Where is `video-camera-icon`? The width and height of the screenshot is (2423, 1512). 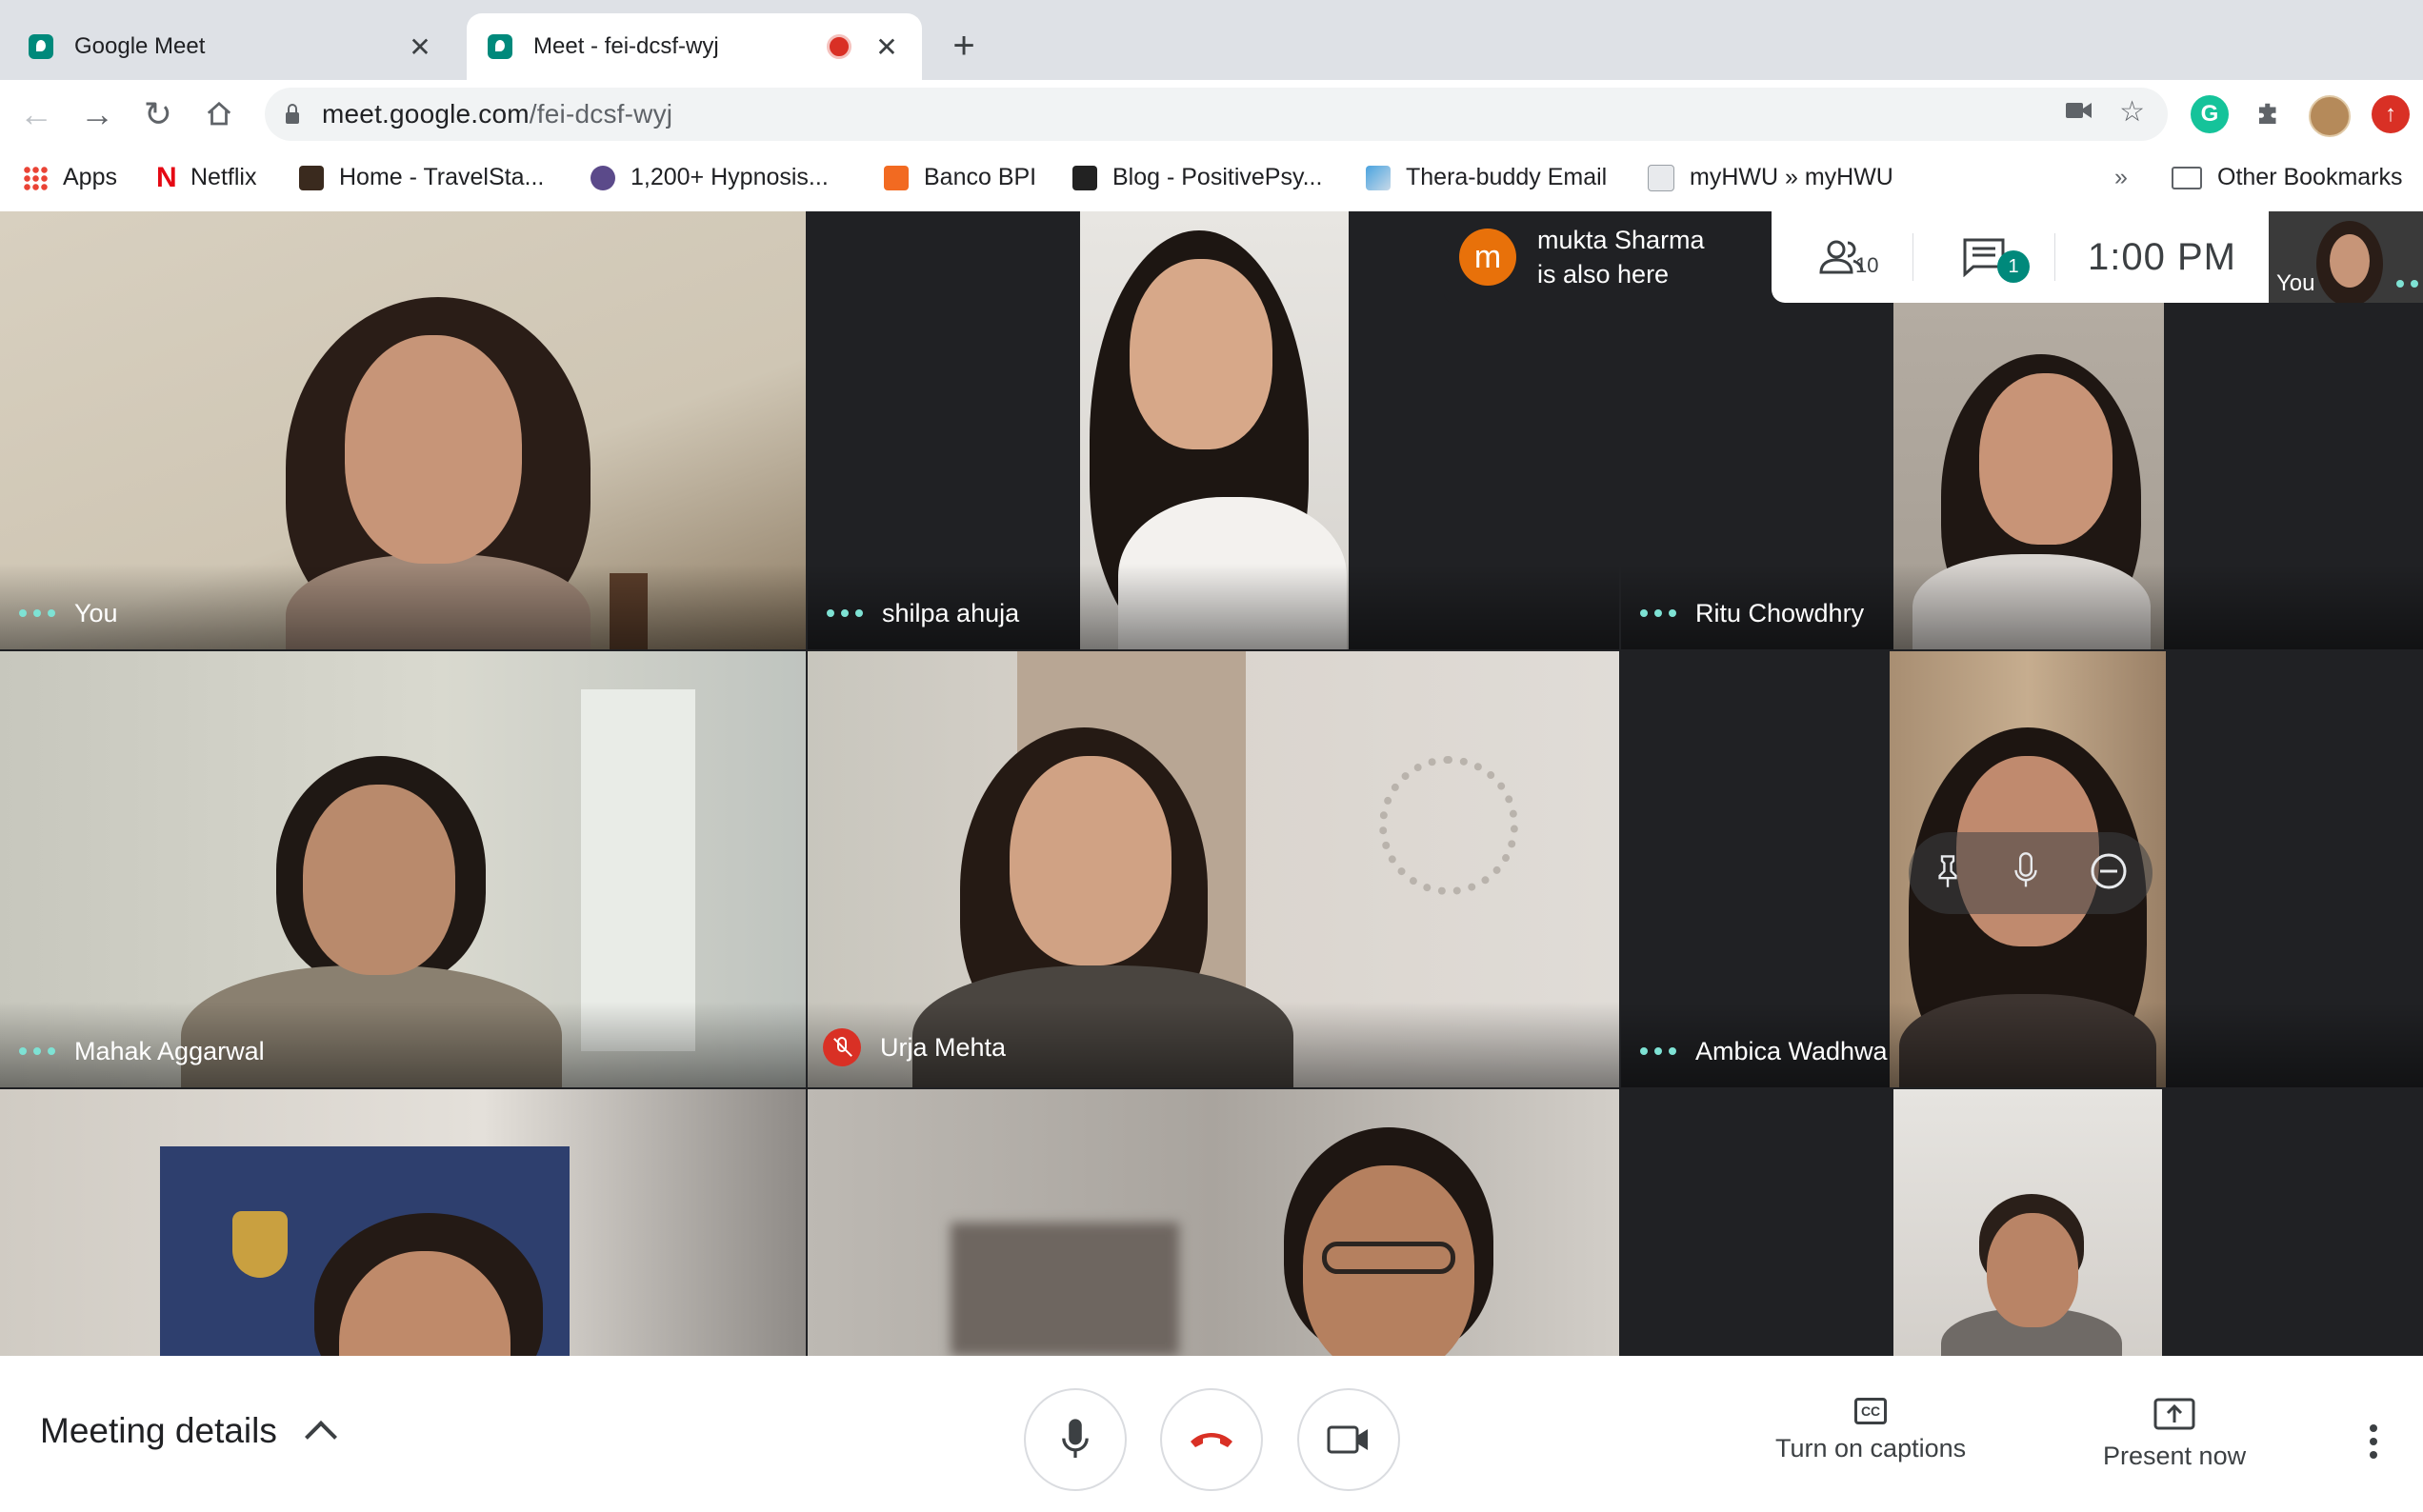 video-camera-icon is located at coordinates (1348, 1439).